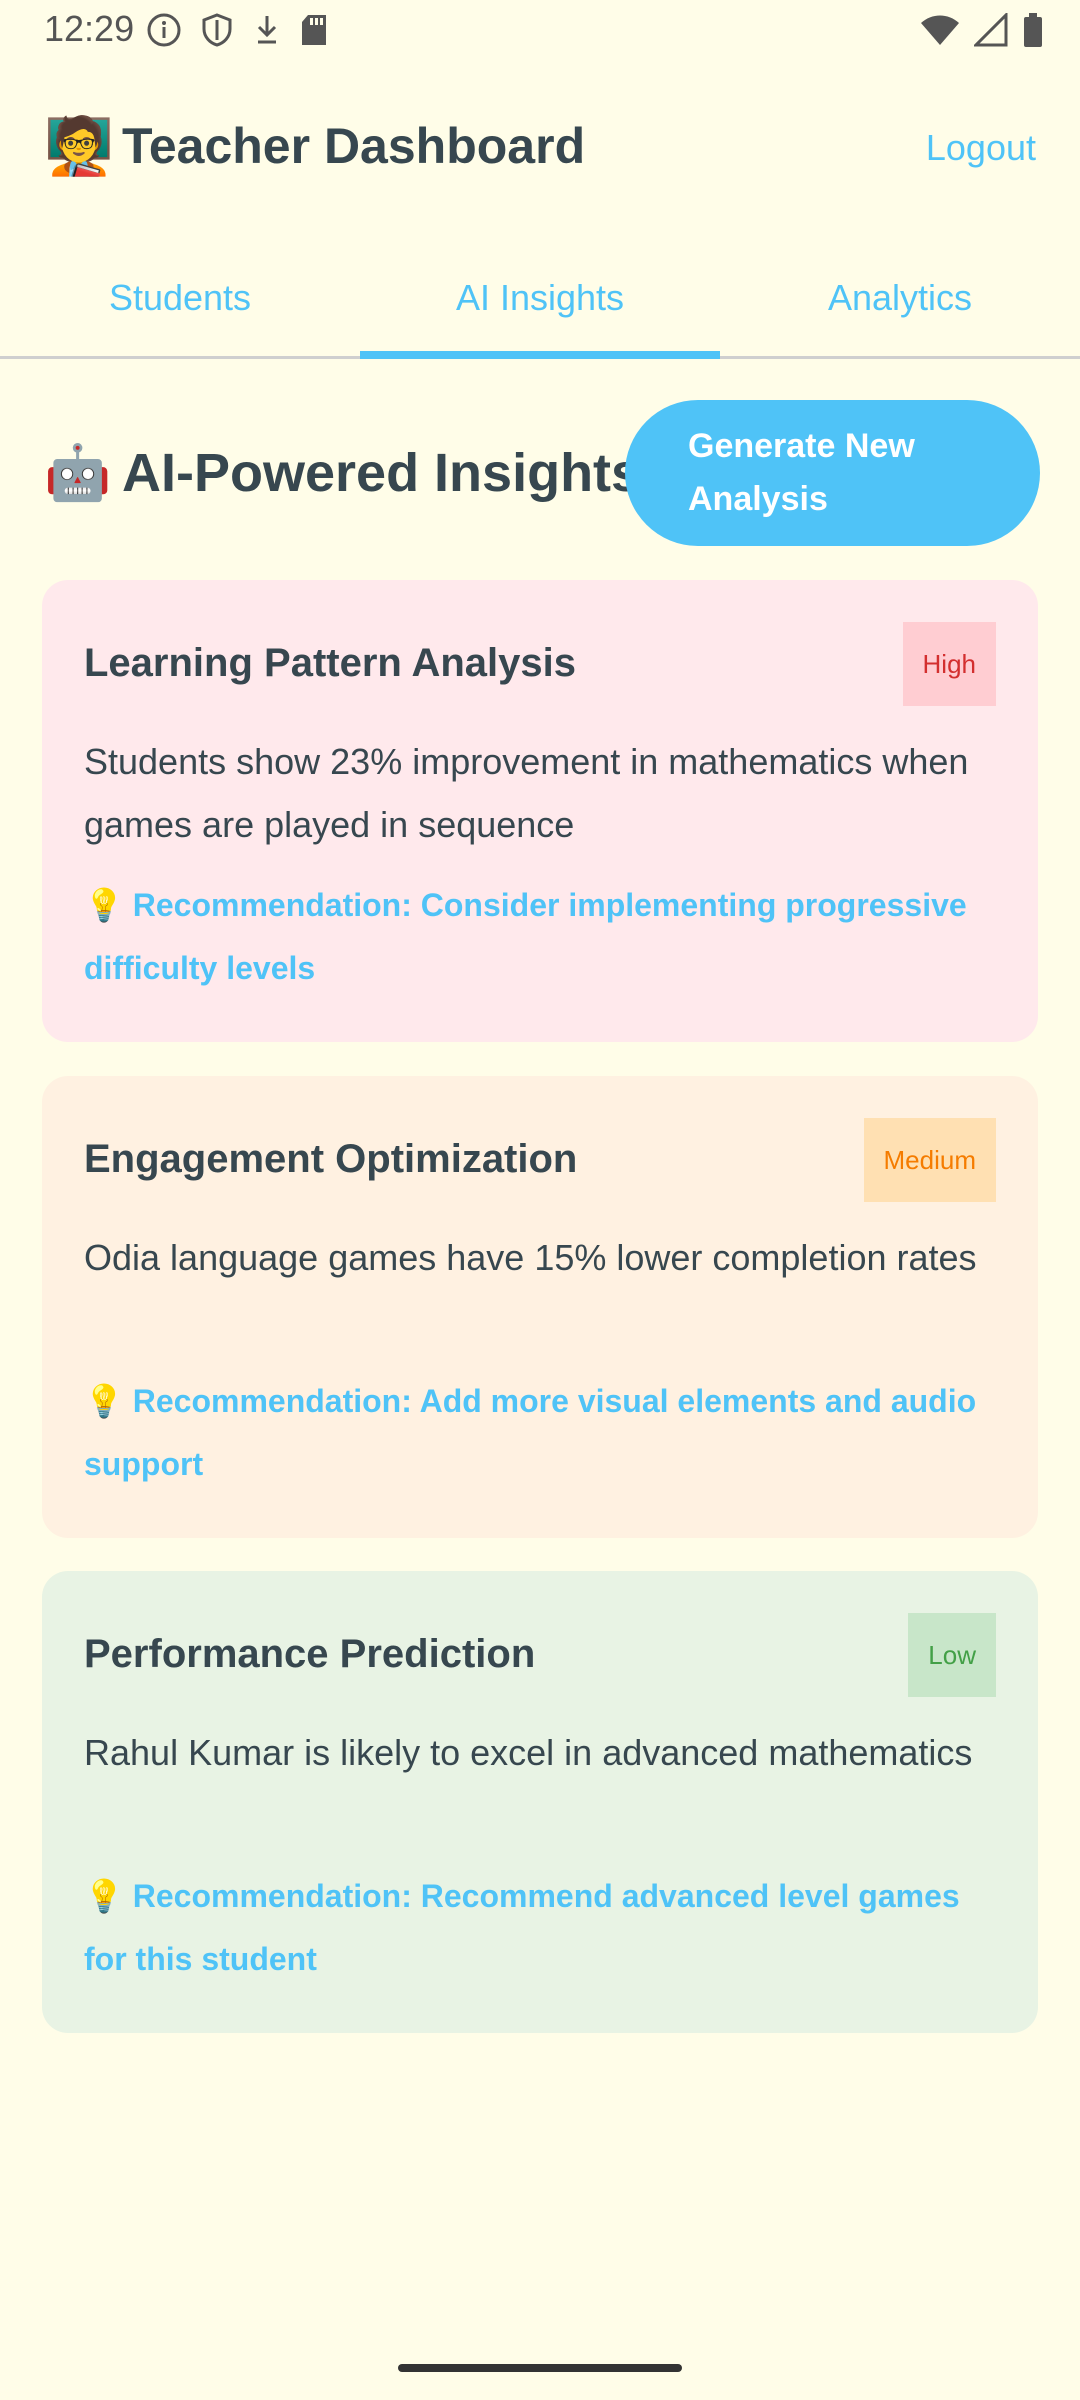  I want to click on sd-card-icon, so click(314, 32).